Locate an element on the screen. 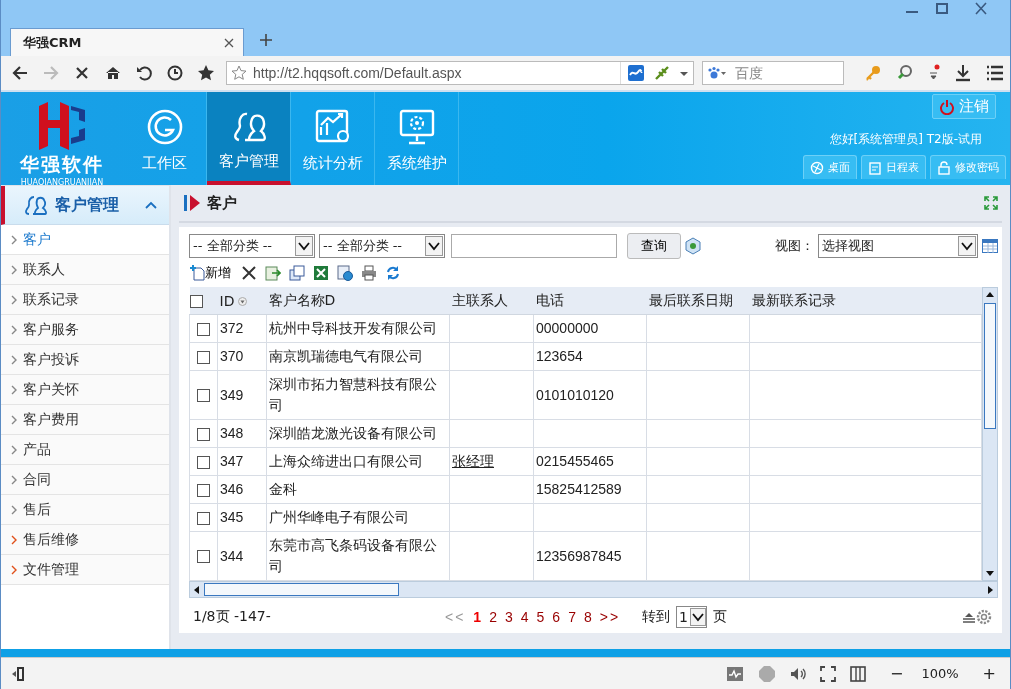  split-view-icon is located at coordinates (858, 673).